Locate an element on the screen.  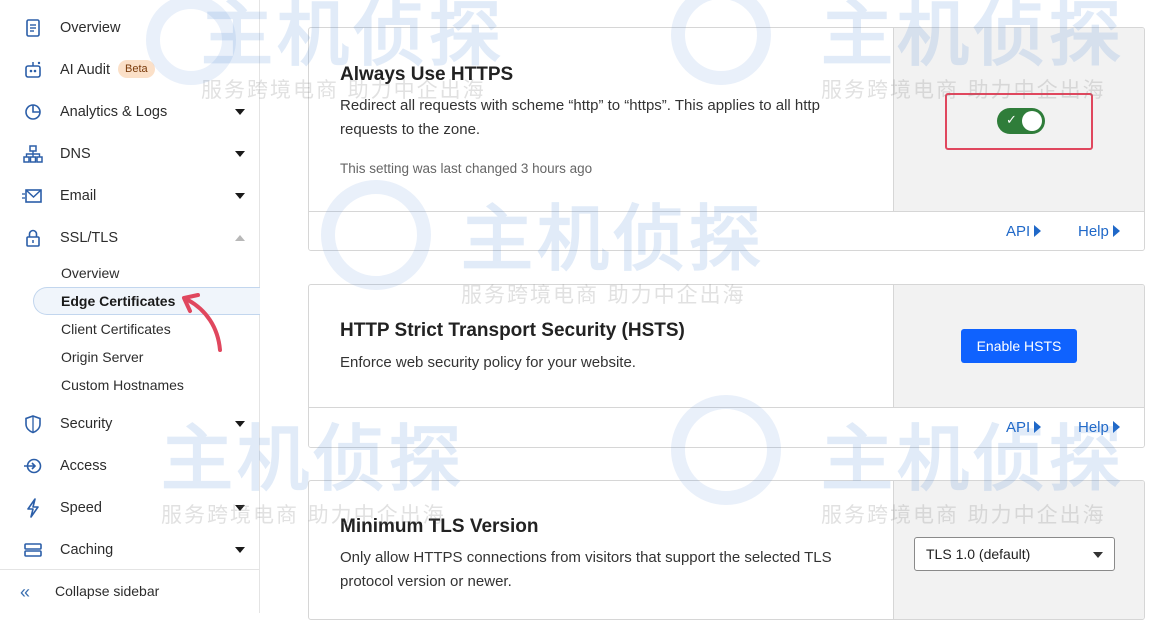
tls-version-select: TLS 1.0 (default) is located at coordinates (1014, 554).